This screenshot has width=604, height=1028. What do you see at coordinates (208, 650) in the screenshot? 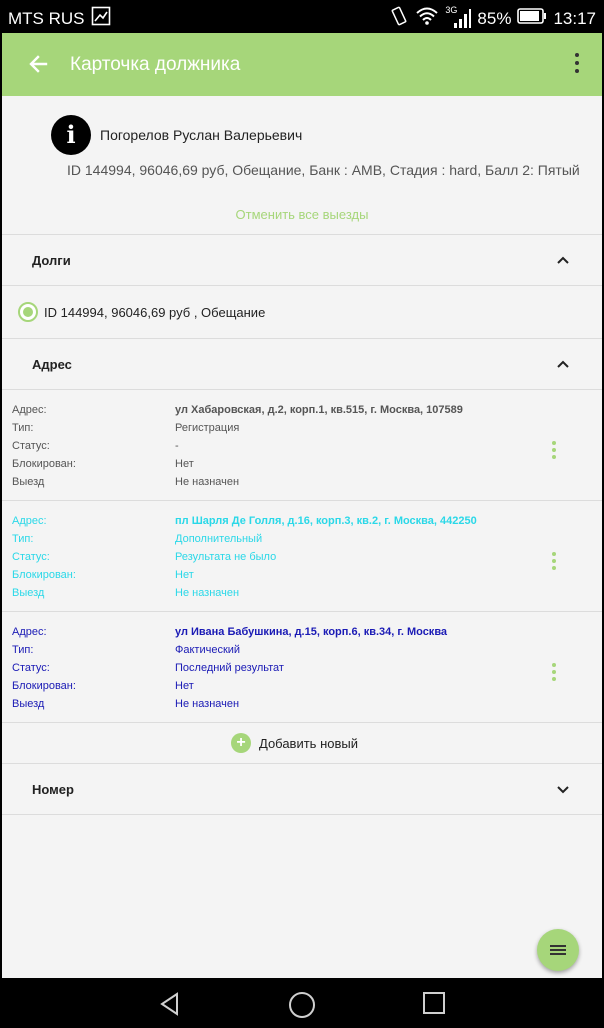
I see `type-value: Фактический` at bounding box center [208, 650].